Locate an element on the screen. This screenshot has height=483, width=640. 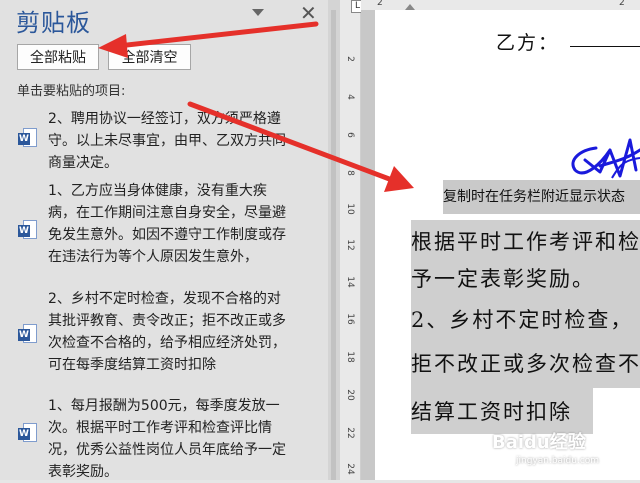
selected-text-line: 2、乡村不定时检查， is located at coordinates (525, 317).